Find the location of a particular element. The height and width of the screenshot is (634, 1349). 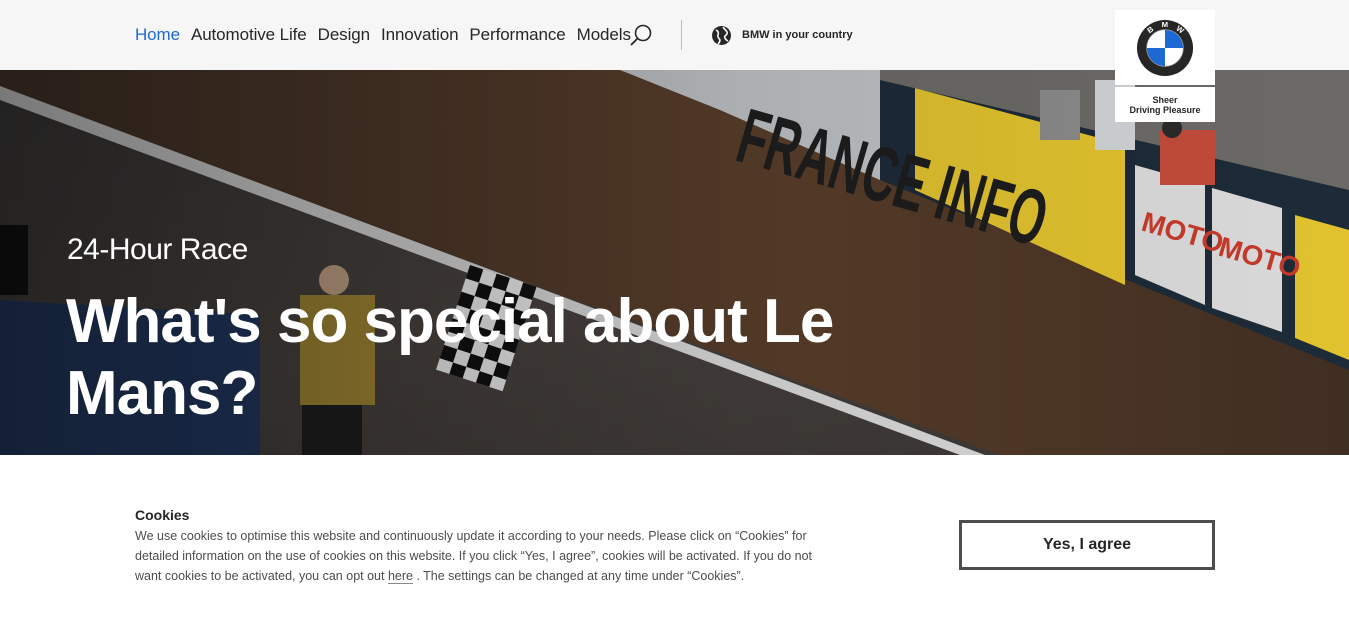

country-label: BMW in your country is located at coordinates (797, 35).